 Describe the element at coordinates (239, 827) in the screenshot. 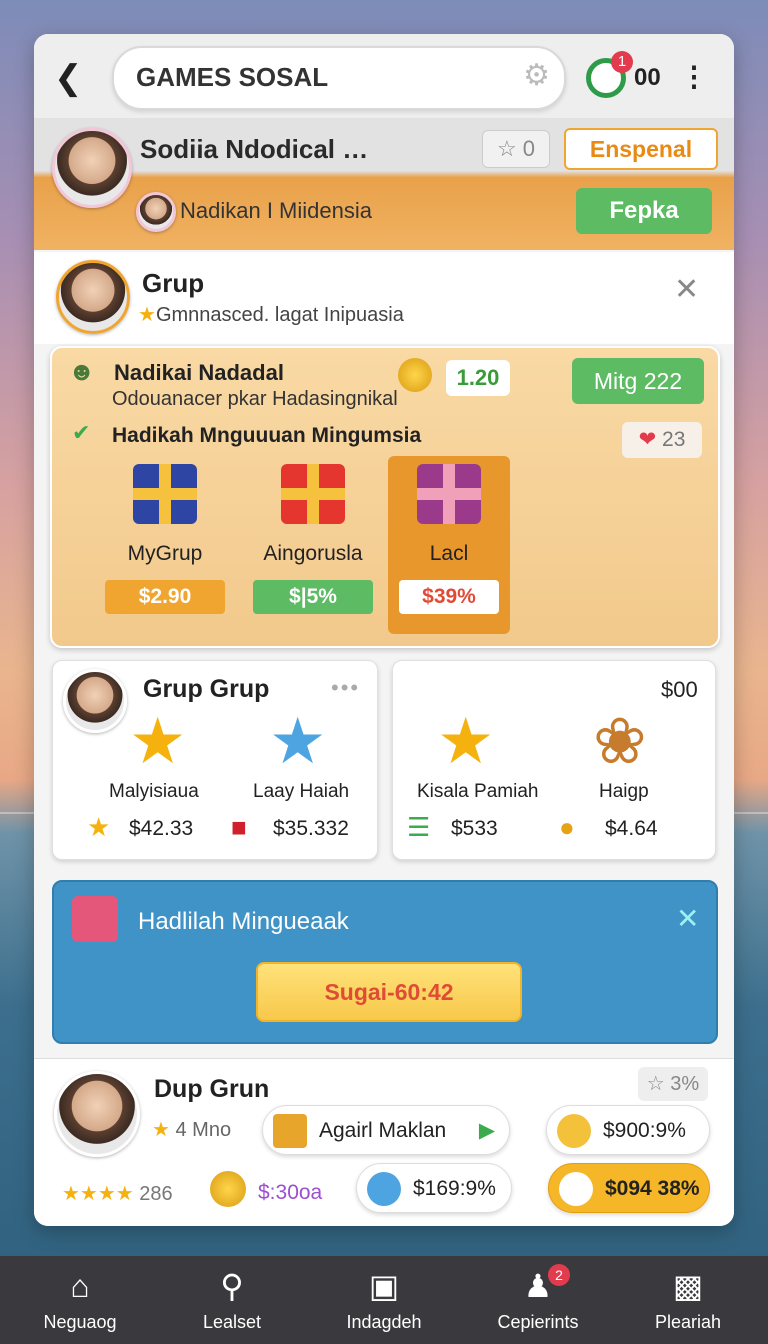

I see `gem-icon: ■` at that location.